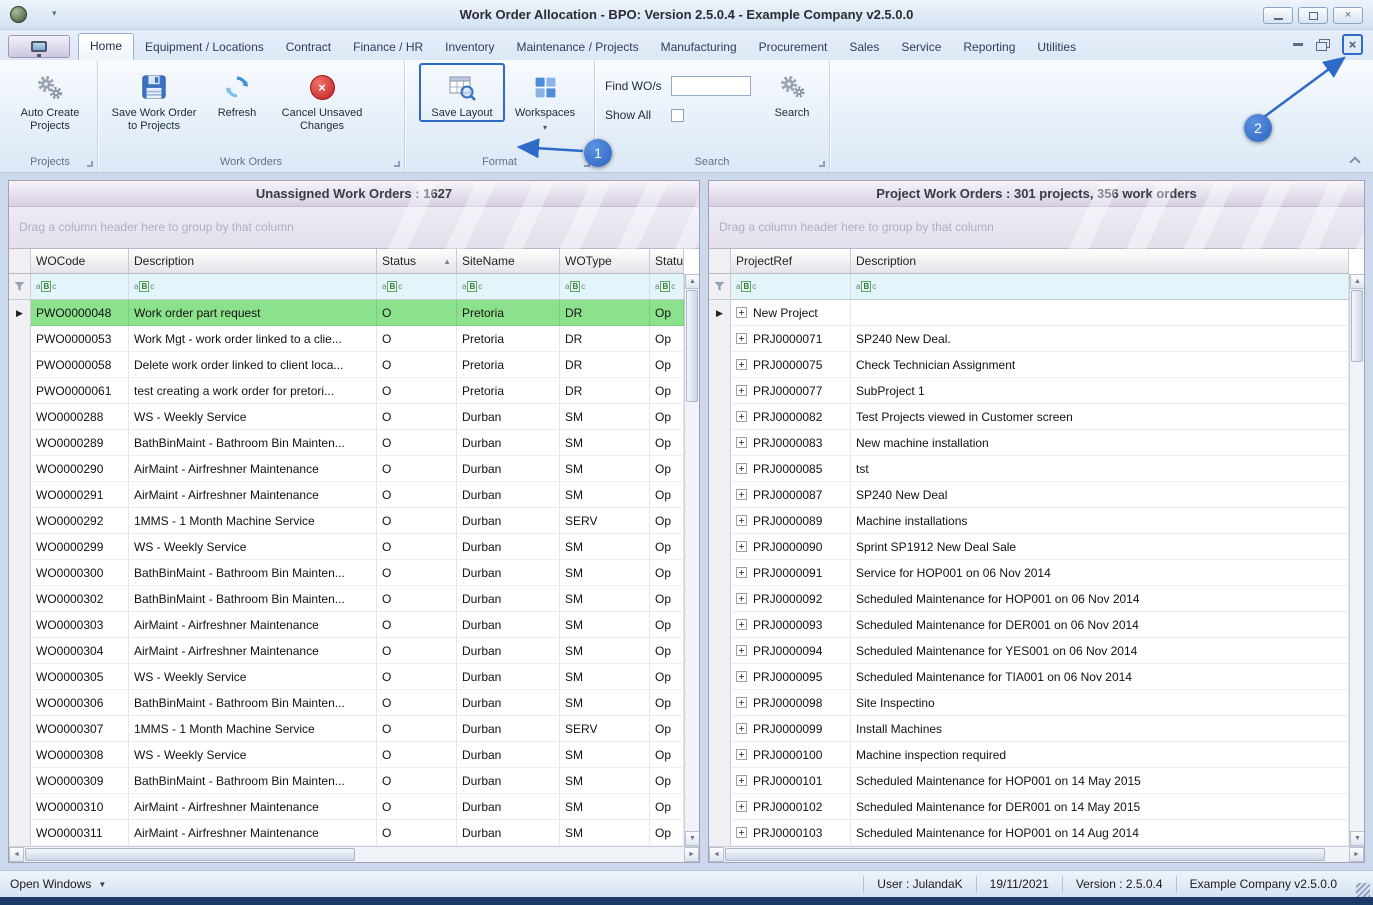 The image size is (1373, 905). I want to click on column-header-projectref: ProjectRef, so click(791, 261).